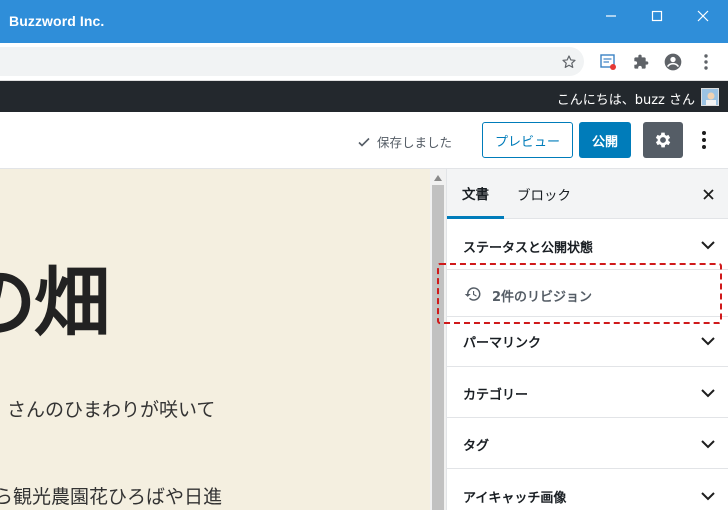 This screenshot has height=510, width=728. What do you see at coordinates (364, 21) in the screenshot?
I see `browser-titlebar: Buzzword Inc.` at bounding box center [364, 21].